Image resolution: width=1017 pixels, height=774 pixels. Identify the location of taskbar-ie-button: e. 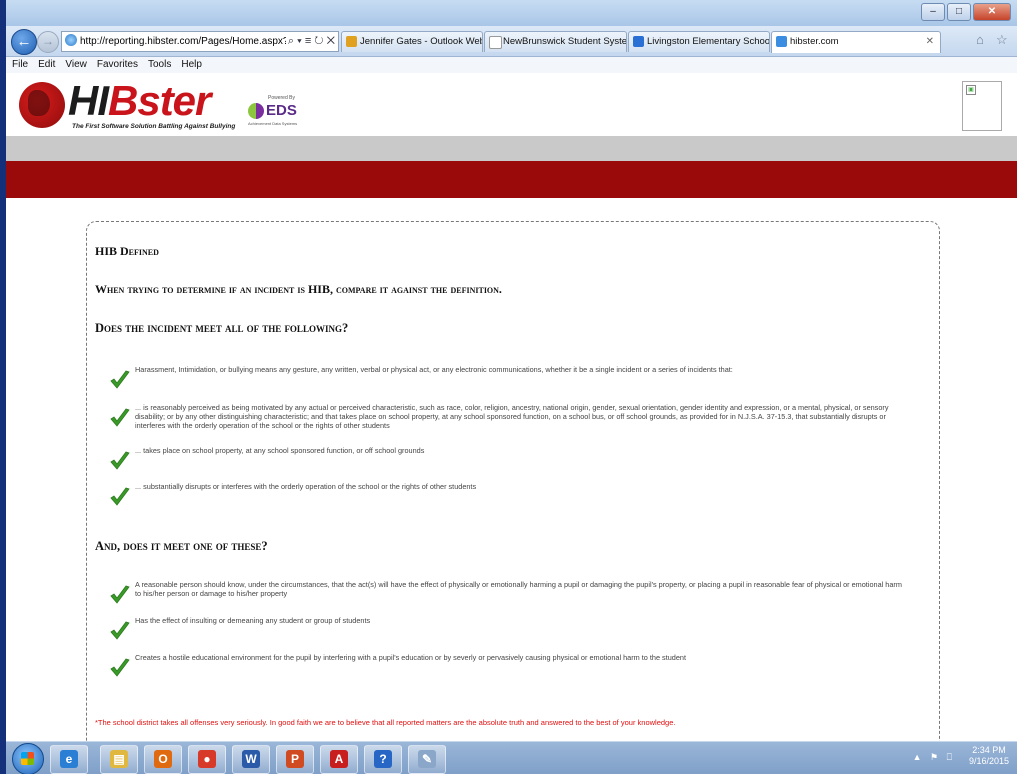
(69, 759).